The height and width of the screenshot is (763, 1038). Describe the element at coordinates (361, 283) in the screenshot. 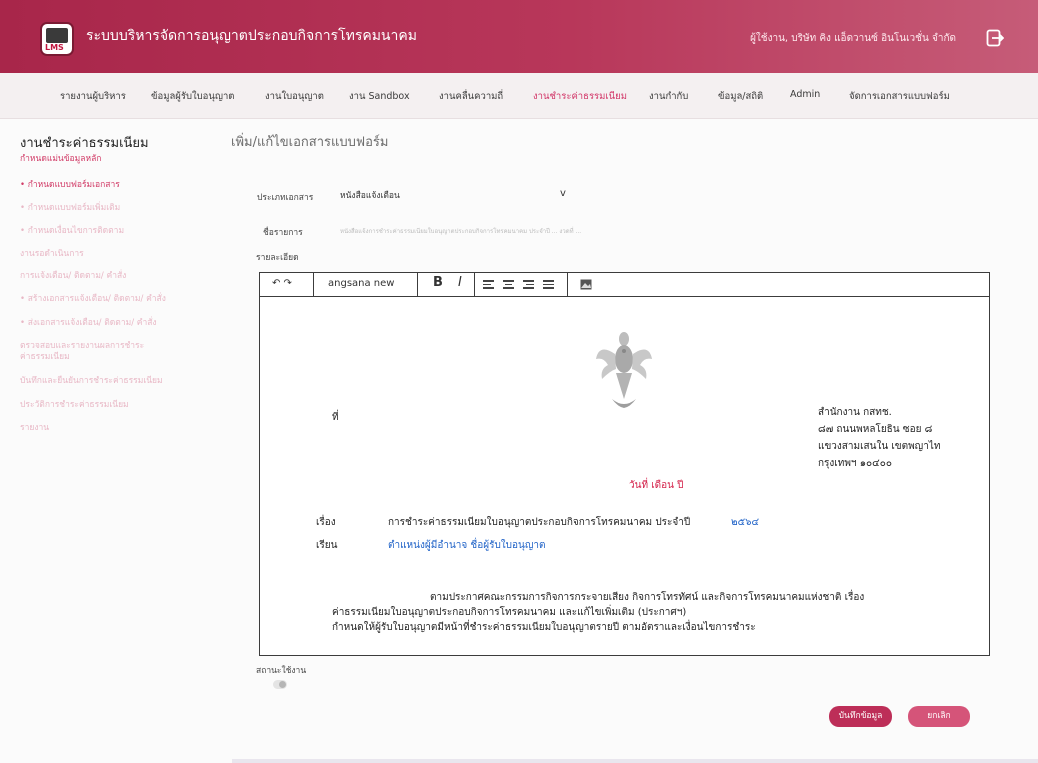

I see `font-name: angsana new` at that location.